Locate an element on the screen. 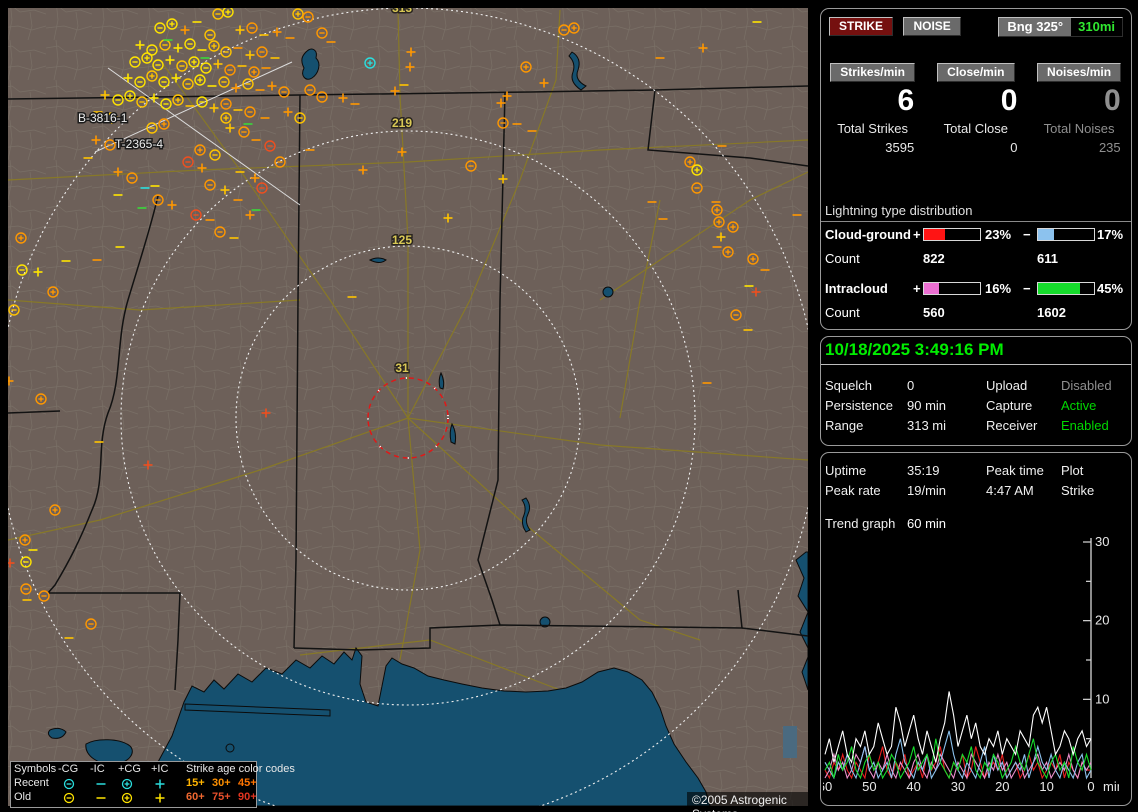 The image size is (1138, 812). stats-cell: Strike is located at coordinates (1078, 490).